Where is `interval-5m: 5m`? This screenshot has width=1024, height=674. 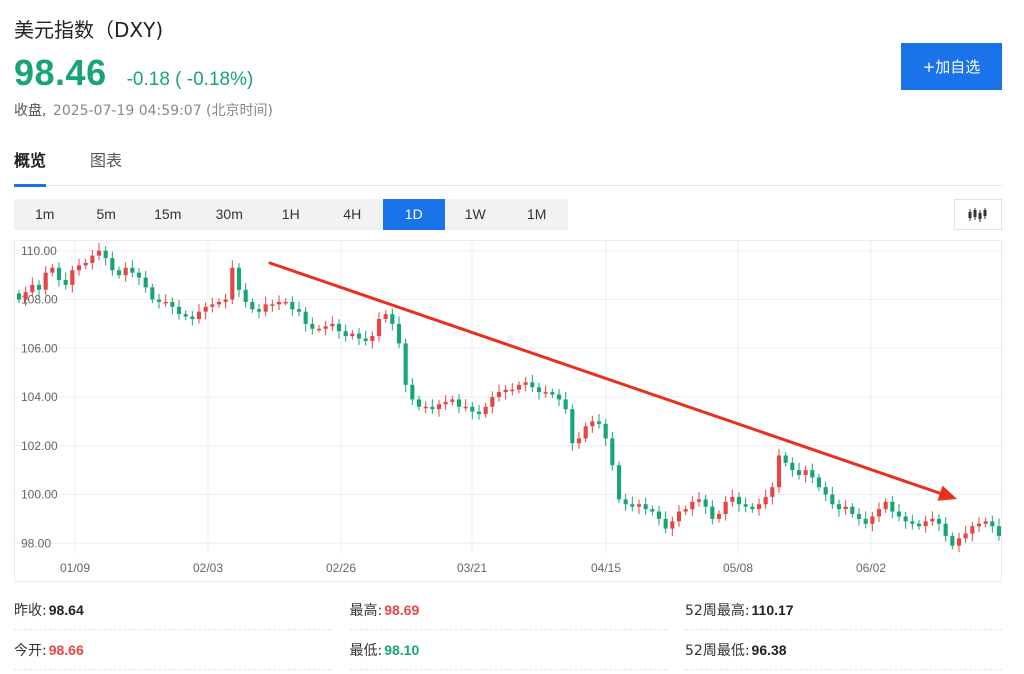 interval-5m: 5m is located at coordinates (107, 214).